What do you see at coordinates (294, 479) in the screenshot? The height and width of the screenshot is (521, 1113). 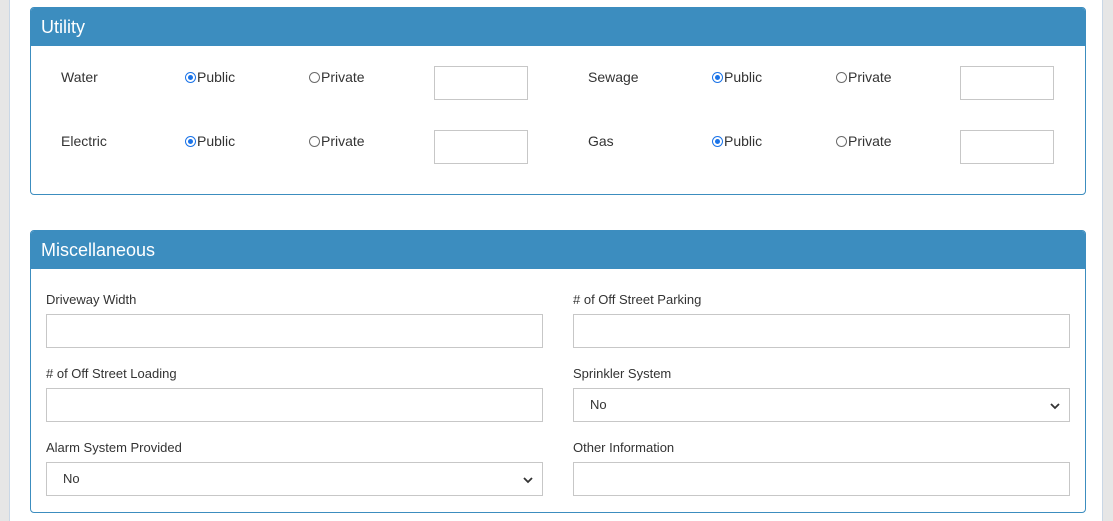 I see `alarm-system-select: No` at bounding box center [294, 479].